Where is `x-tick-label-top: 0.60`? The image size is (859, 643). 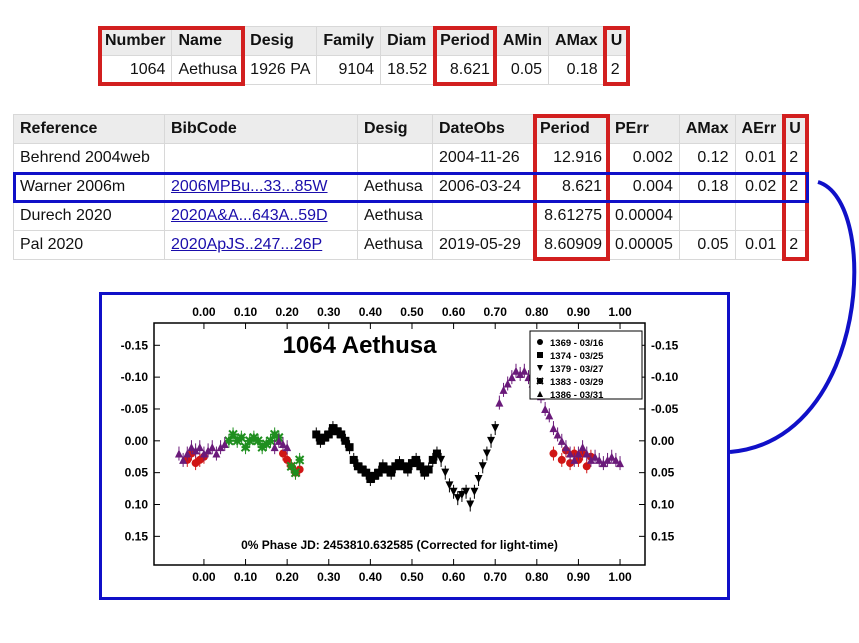 x-tick-label-top: 0.60 is located at coordinates (454, 312).